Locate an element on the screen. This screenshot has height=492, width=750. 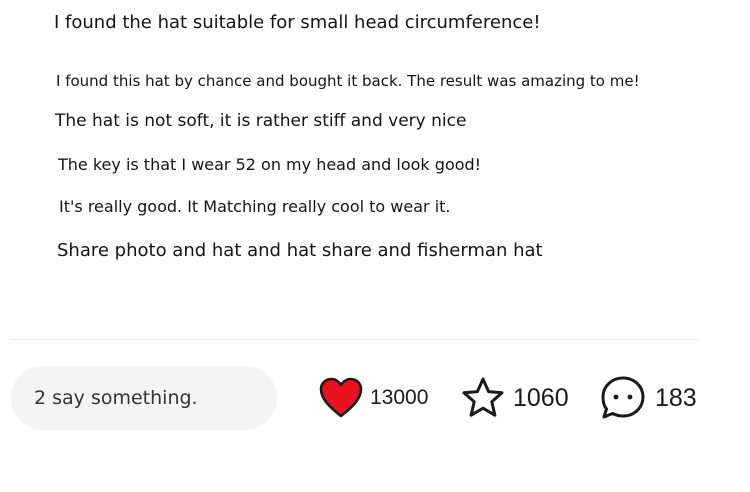
comment-input: 2 say something. is located at coordinates (144, 398).